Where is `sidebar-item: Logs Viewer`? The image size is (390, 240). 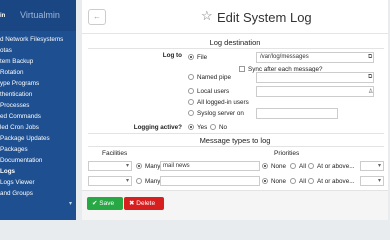 sidebar-item: Logs Viewer is located at coordinates (38, 182).